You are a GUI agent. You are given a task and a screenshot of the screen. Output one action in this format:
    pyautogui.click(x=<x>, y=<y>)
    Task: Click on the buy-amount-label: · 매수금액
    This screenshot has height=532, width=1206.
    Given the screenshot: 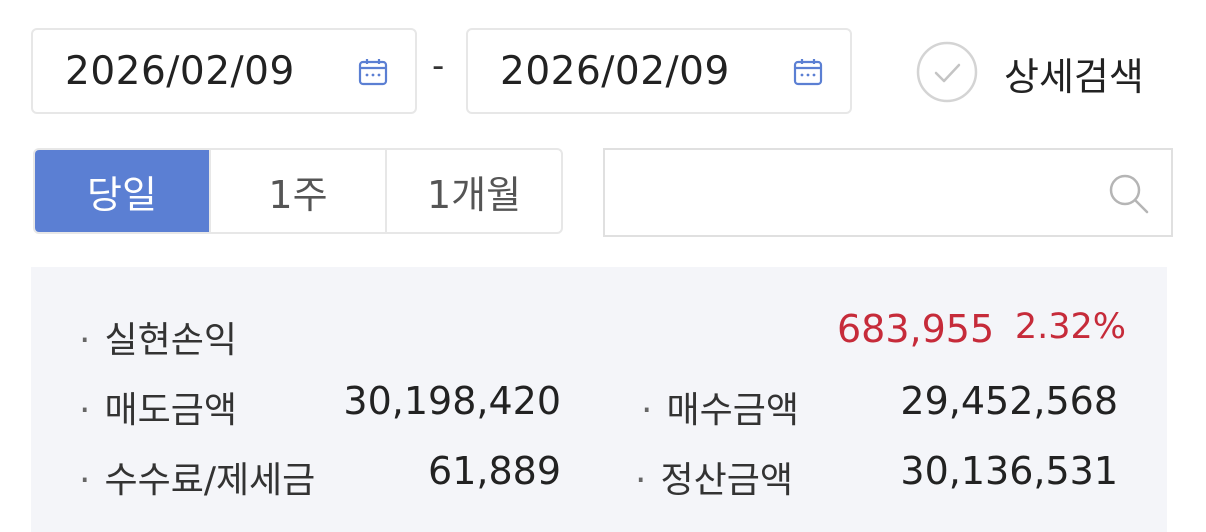 What is the action you would take?
    pyautogui.click(x=720, y=410)
    